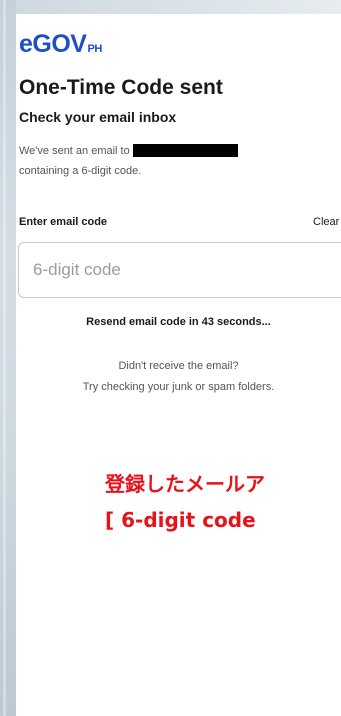 This screenshot has height=716, width=341. Describe the element at coordinates (74, 150) in the screenshot. I see `info-text: We've sent an email to` at that location.